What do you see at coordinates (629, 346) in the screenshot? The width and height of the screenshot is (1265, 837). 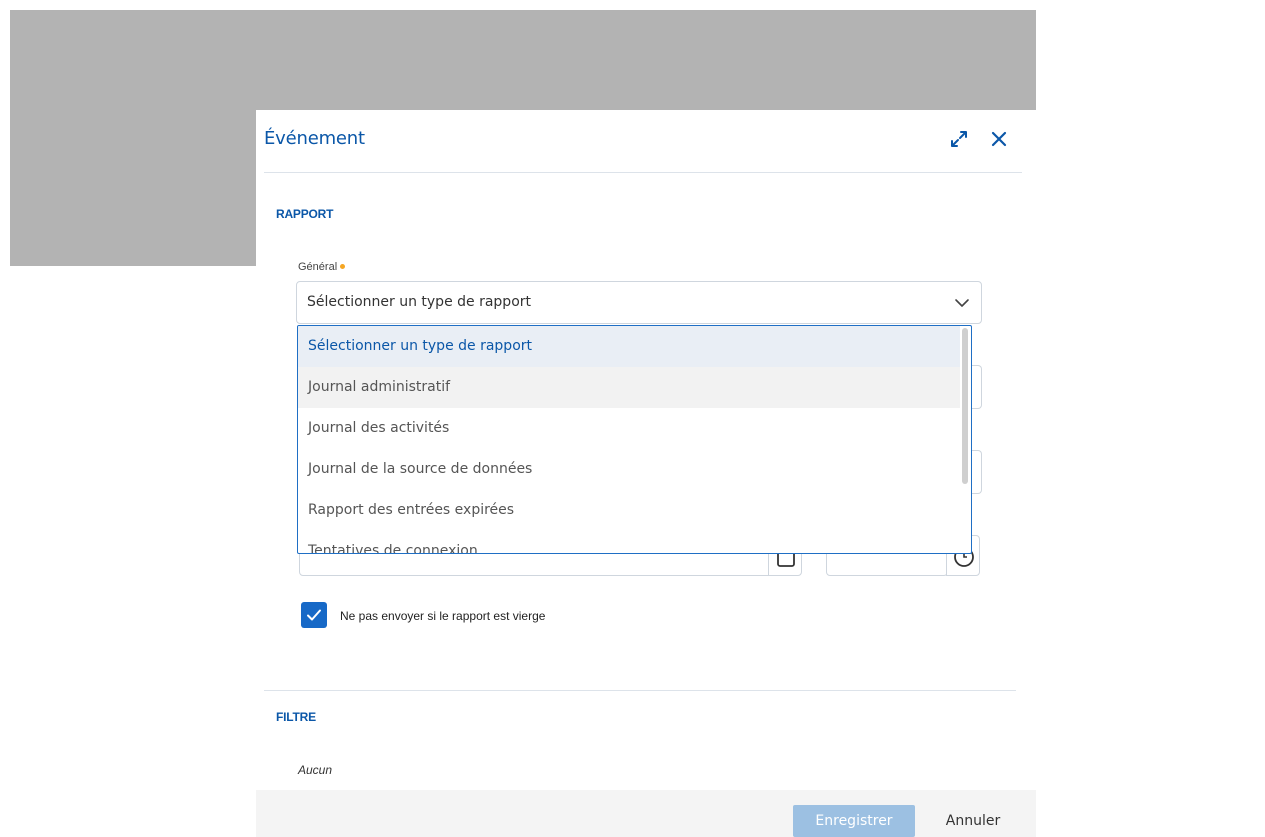 I see `dropdown-option-placeholder: Sélectionner un type de rapport` at bounding box center [629, 346].